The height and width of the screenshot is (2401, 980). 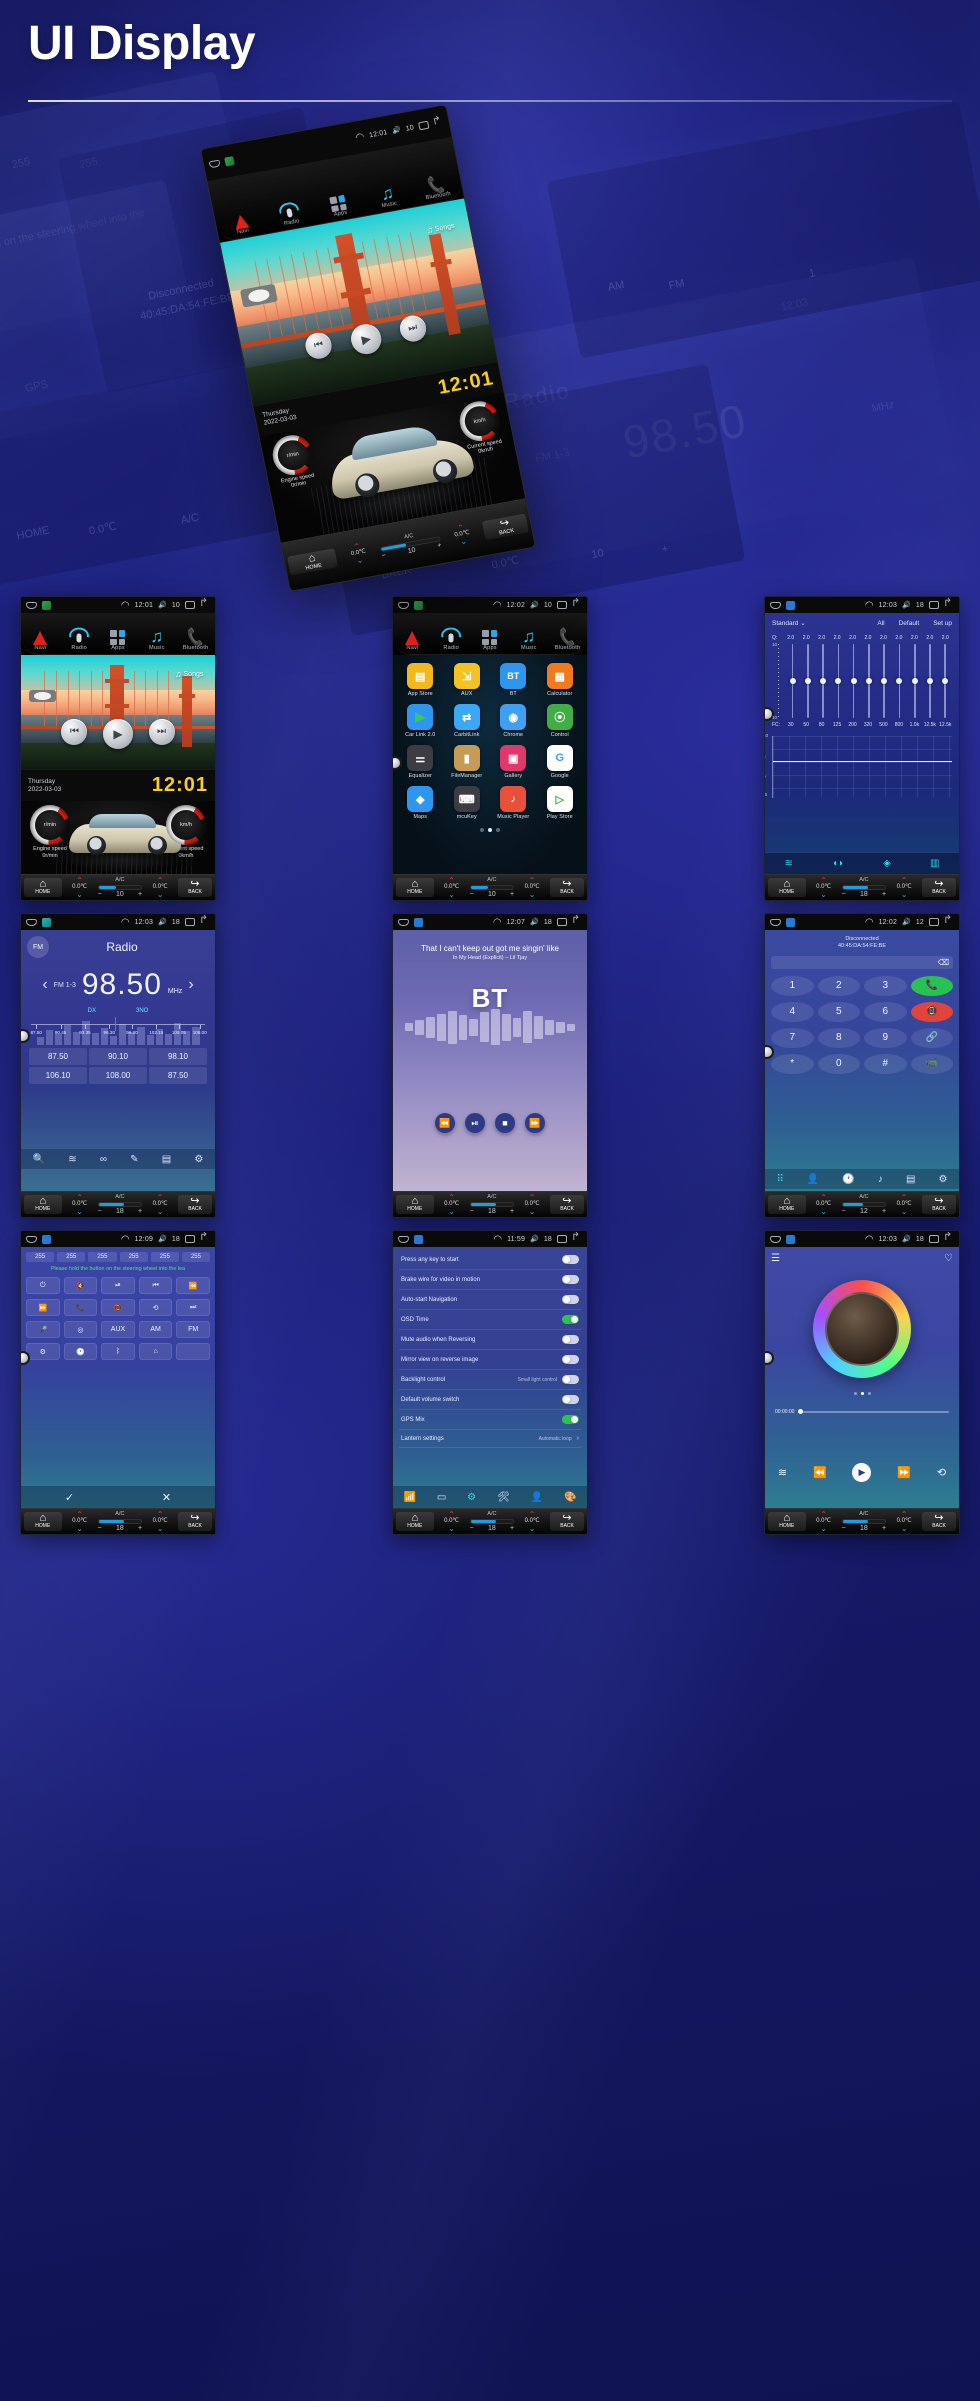 What do you see at coordinates (567, 641) in the screenshot?
I see `nav-item-bluetooth: 📞 Bluetooth` at bounding box center [567, 641].